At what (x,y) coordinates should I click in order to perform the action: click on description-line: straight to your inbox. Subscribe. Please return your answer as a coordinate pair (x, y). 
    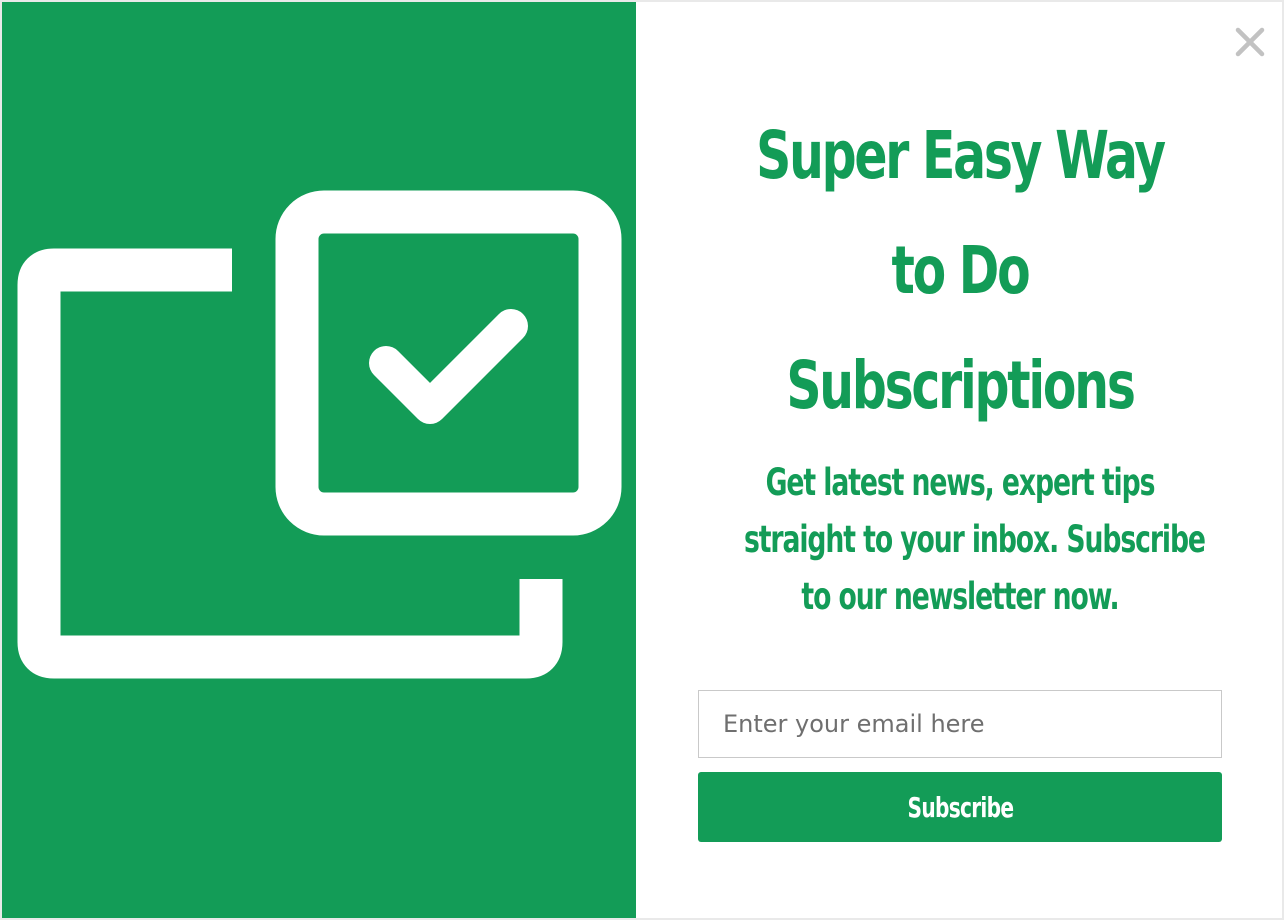
    Looking at the image, I should click on (975, 539).